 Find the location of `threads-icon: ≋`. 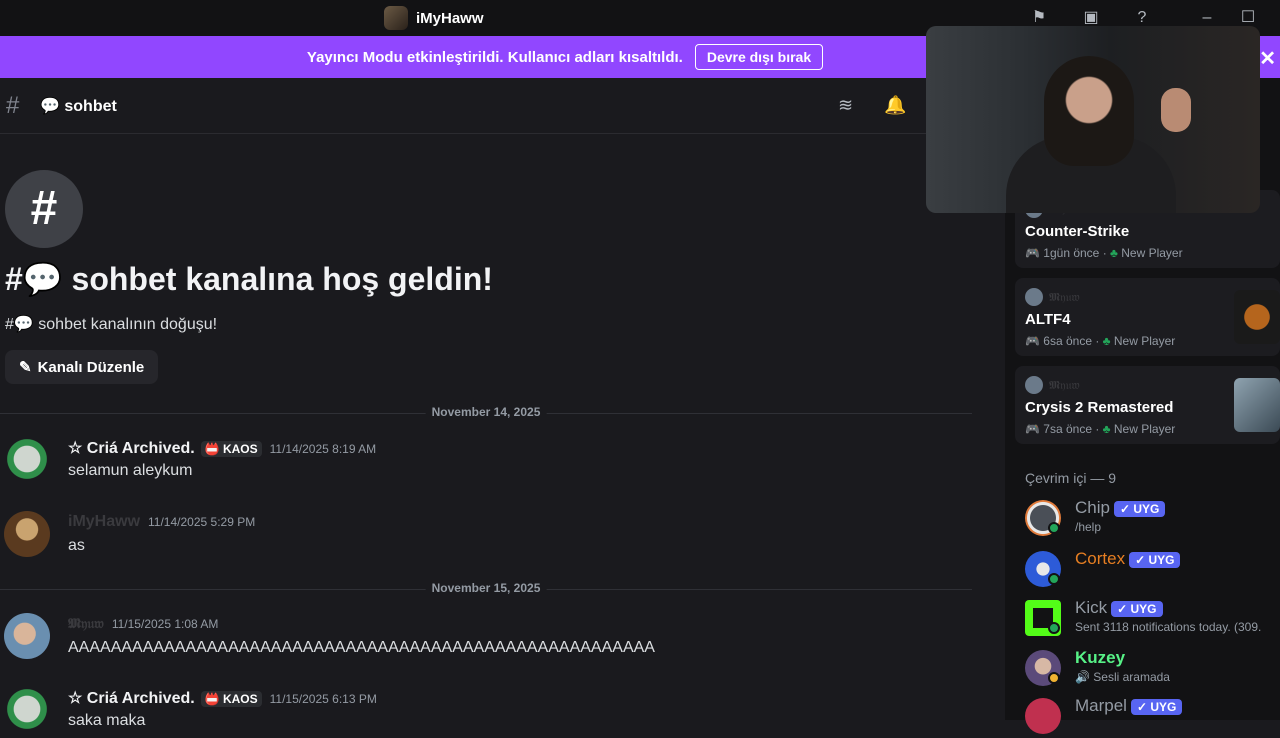

threads-icon: ≋ is located at coordinates (845, 105).